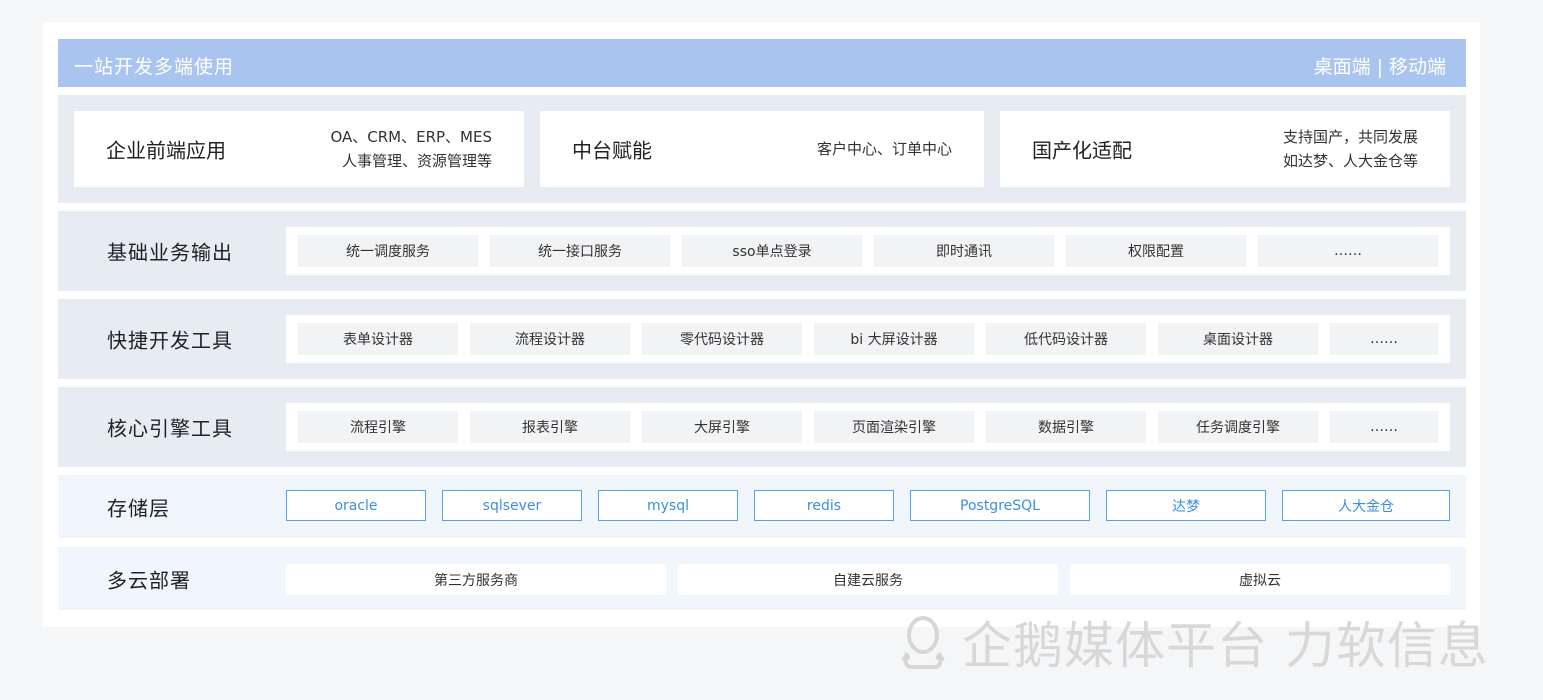  I want to click on item-cell: 任务调度引擎, so click(1238, 427).